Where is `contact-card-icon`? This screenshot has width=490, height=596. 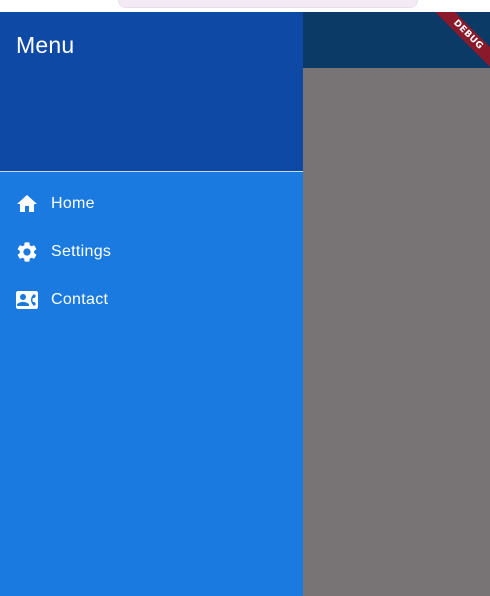
contact-card-icon is located at coordinates (27, 300).